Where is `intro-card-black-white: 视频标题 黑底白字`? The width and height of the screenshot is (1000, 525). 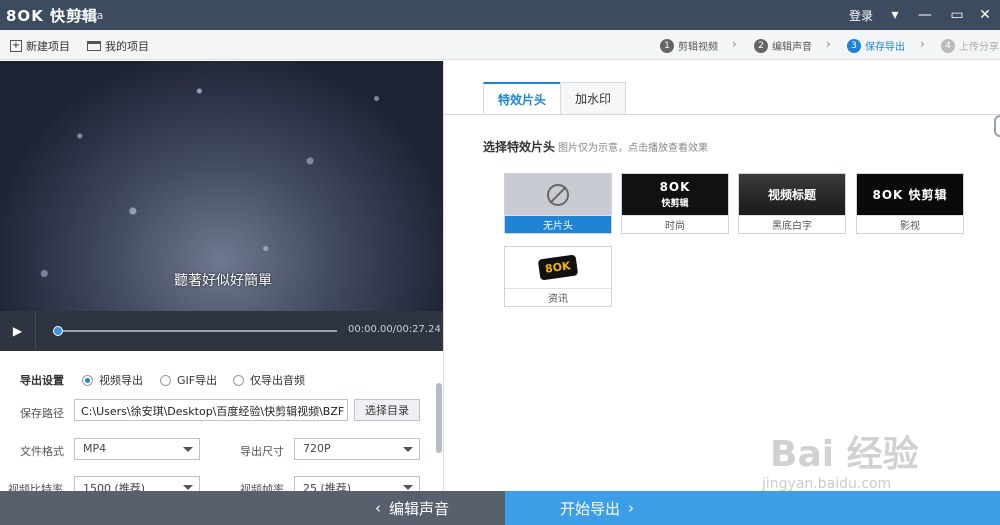
intro-card-black-white: 视频标题 黑底白字 is located at coordinates (792, 203).